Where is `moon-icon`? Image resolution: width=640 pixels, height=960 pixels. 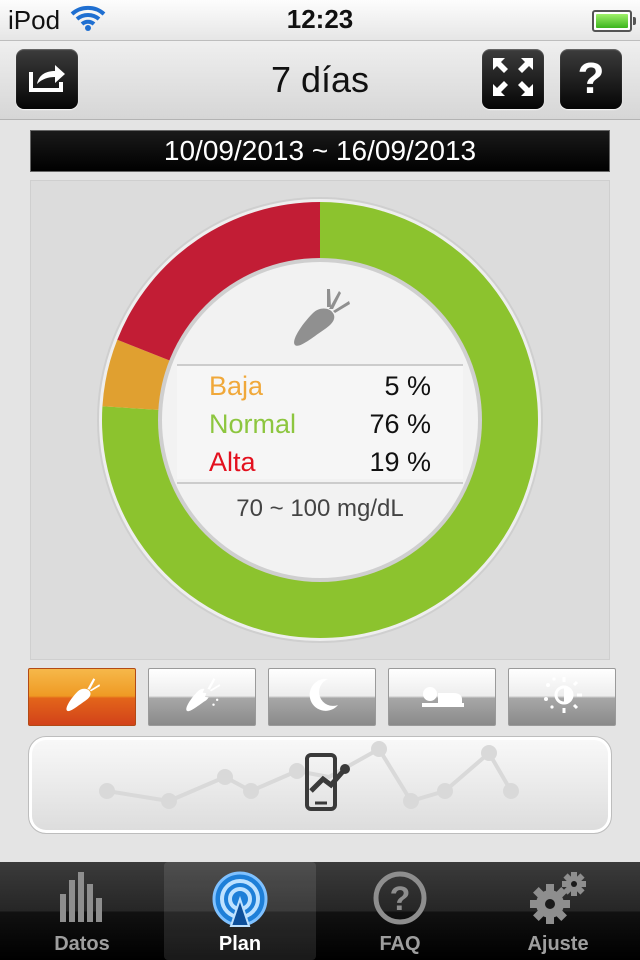 moon-icon is located at coordinates (322, 697).